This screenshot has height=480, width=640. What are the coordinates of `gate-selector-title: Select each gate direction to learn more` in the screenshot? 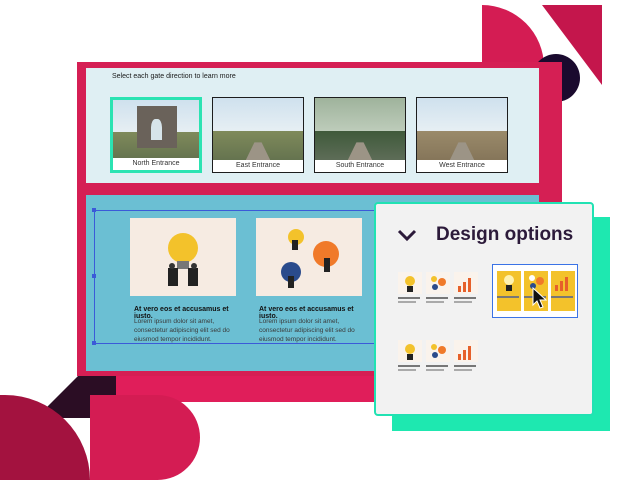 It's located at (174, 76).